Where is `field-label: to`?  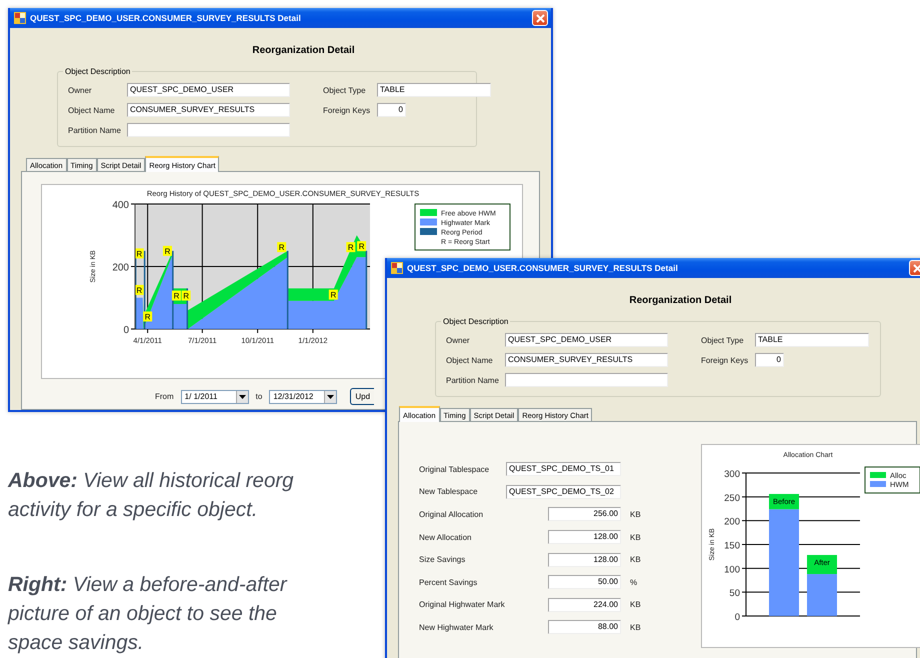 field-label: to is located at coordinates (259, 396).